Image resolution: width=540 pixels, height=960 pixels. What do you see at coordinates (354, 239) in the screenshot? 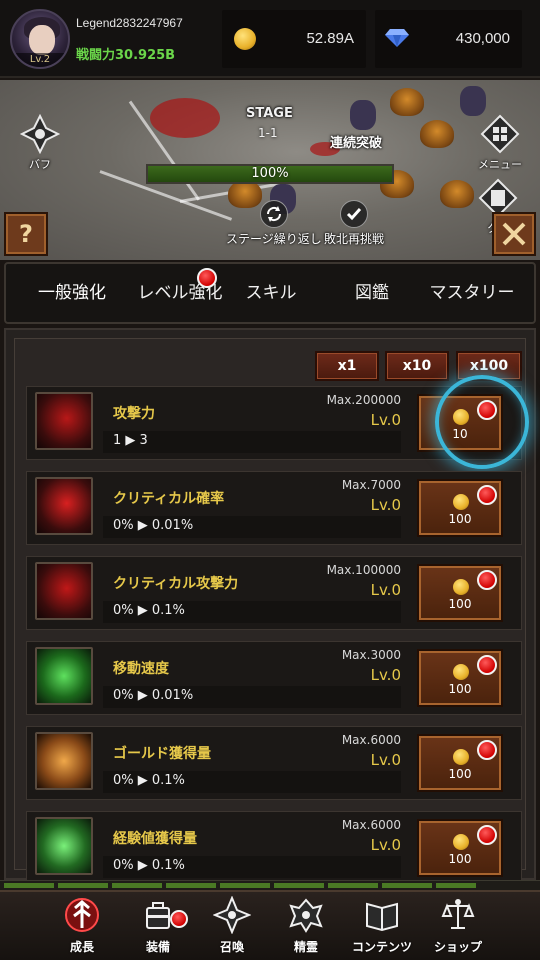
I see `retry-label: 敗北再挑戦` at bounding box center [354, 239].